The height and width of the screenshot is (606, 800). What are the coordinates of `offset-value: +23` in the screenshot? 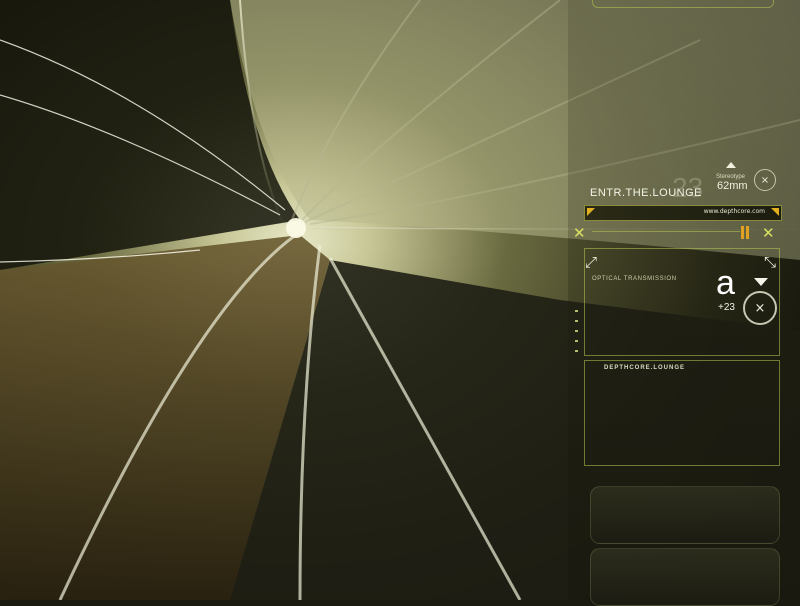 It's located at (726, 307).